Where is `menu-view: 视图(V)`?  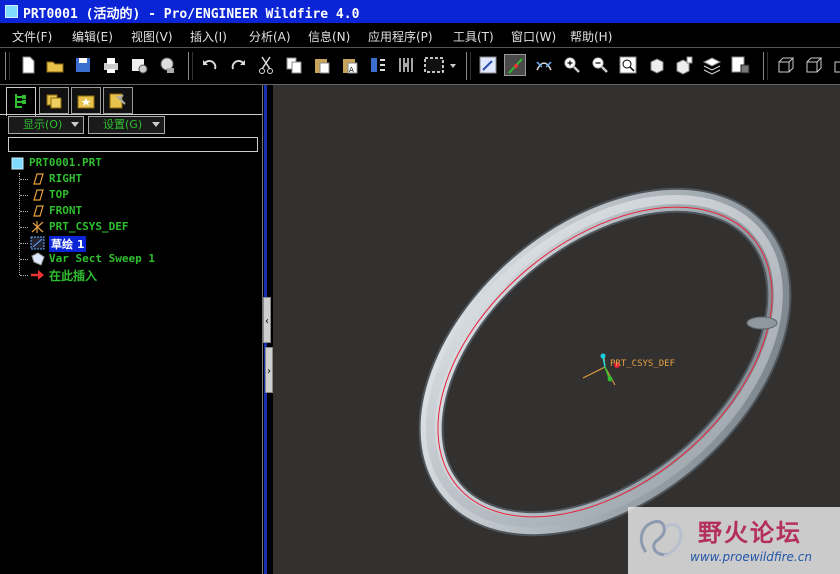
menu-view: 视图(V) is located at coordinates (152, 36).